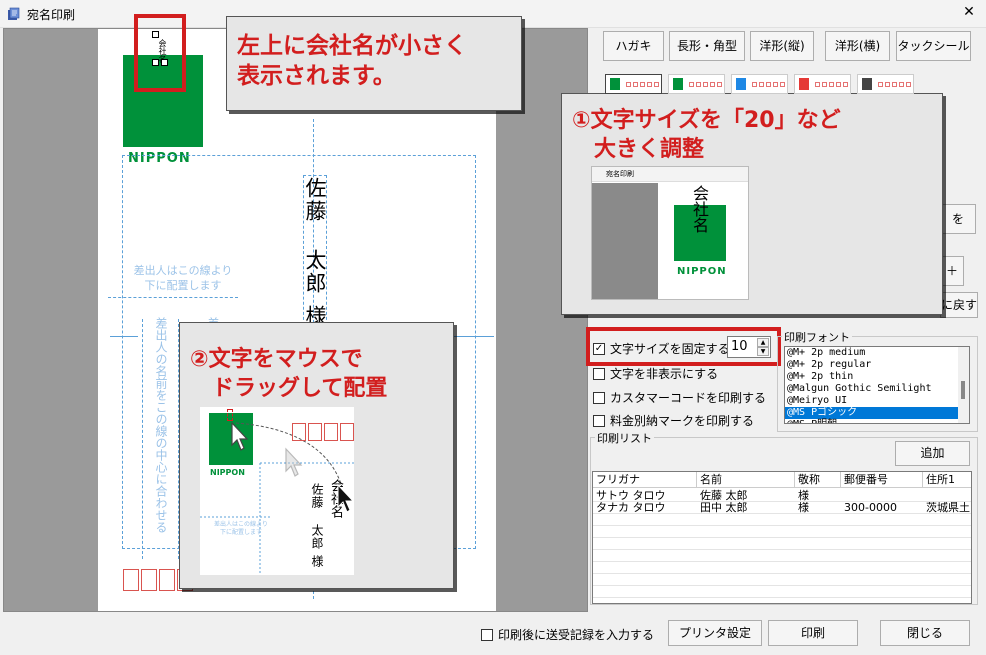  What do you see at coordinates (932, 453) in the screenshot?
I see `add-button: 追加` at bounding box center [932, 453].